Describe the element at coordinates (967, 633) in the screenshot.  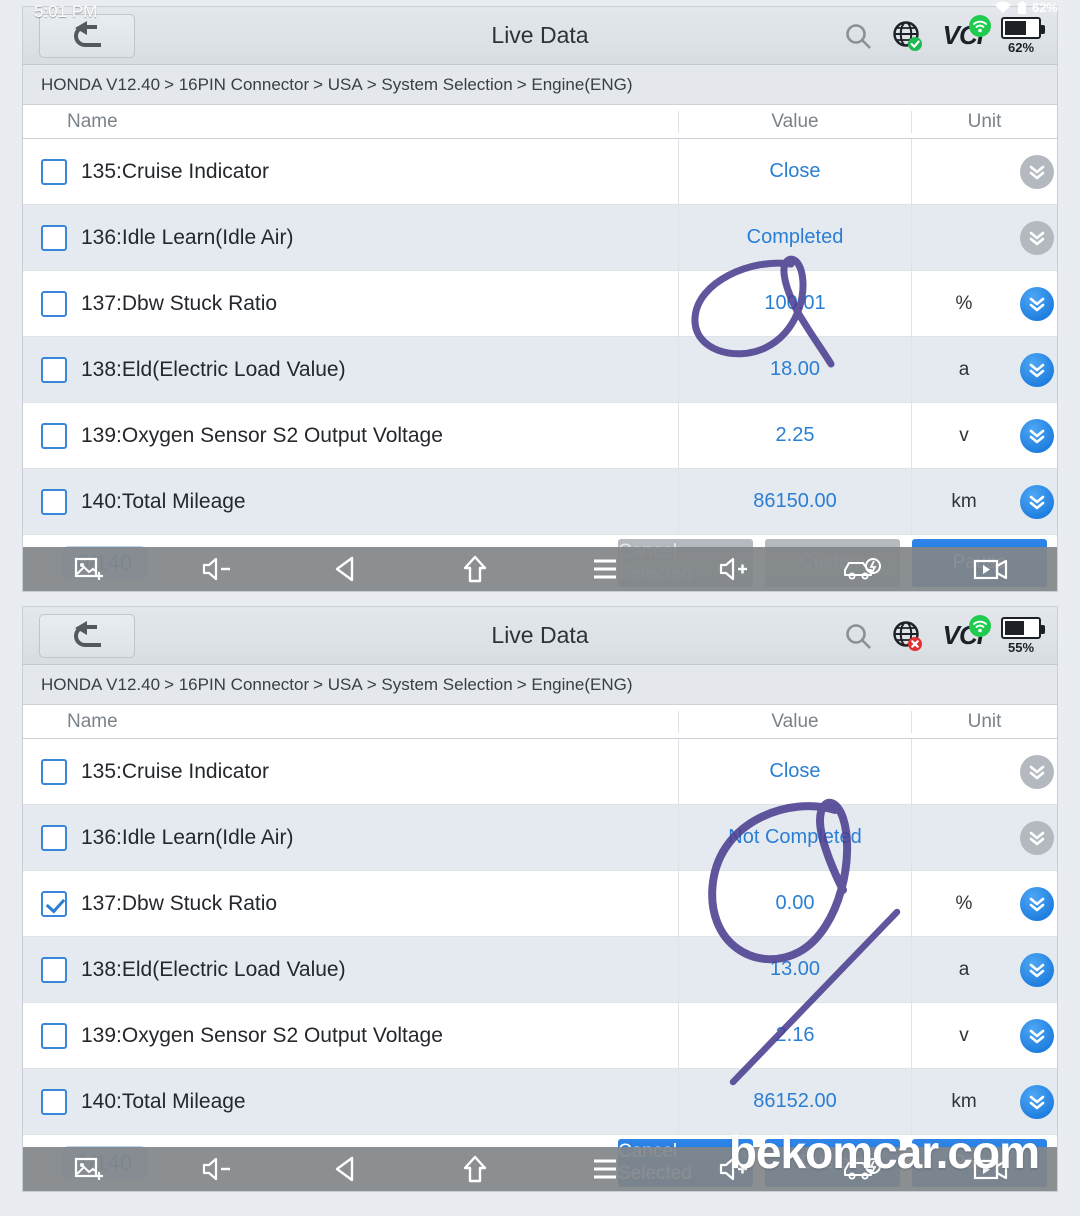
I see `vci-indicator-2: VCI` at that location.